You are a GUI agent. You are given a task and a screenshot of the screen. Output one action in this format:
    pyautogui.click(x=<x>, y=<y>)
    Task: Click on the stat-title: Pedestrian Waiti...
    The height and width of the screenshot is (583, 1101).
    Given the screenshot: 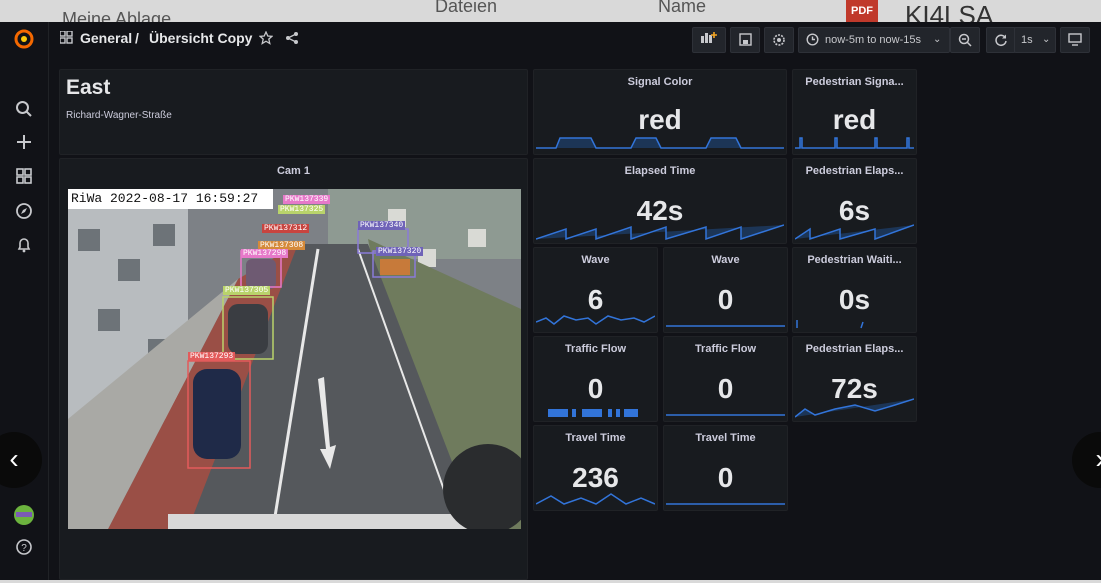 What is the action you would take?
    pyautogui.click(x=854, y=260)
    